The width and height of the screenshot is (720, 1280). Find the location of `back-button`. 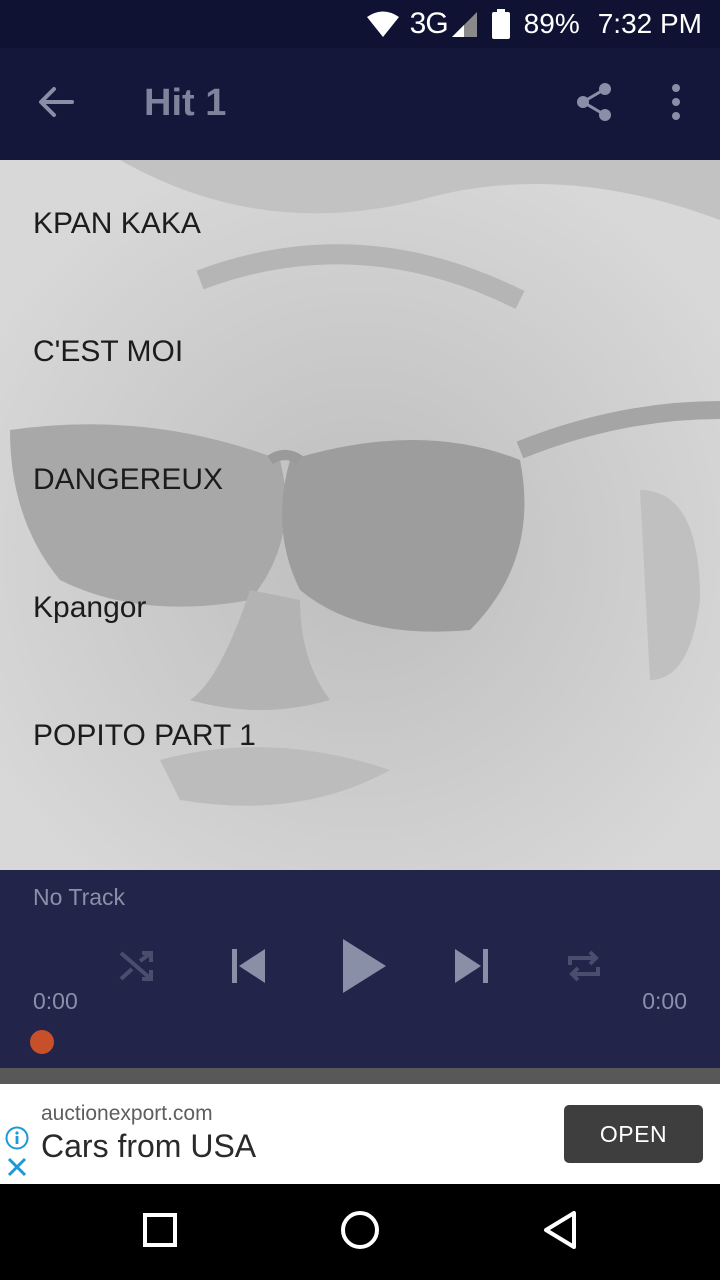

back-button is located at coordinates (56, 104).